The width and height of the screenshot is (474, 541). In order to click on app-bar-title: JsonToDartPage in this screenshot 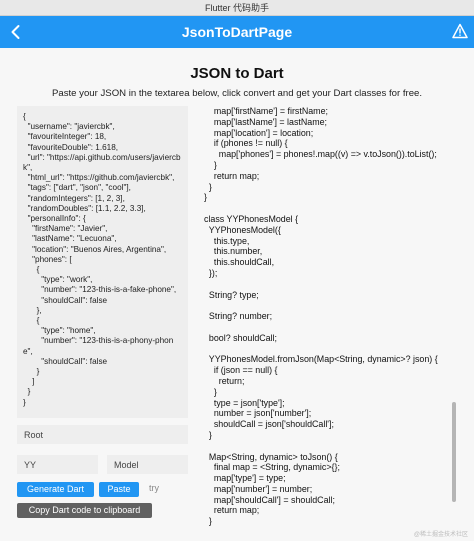, I will do `click(237, 32)`.